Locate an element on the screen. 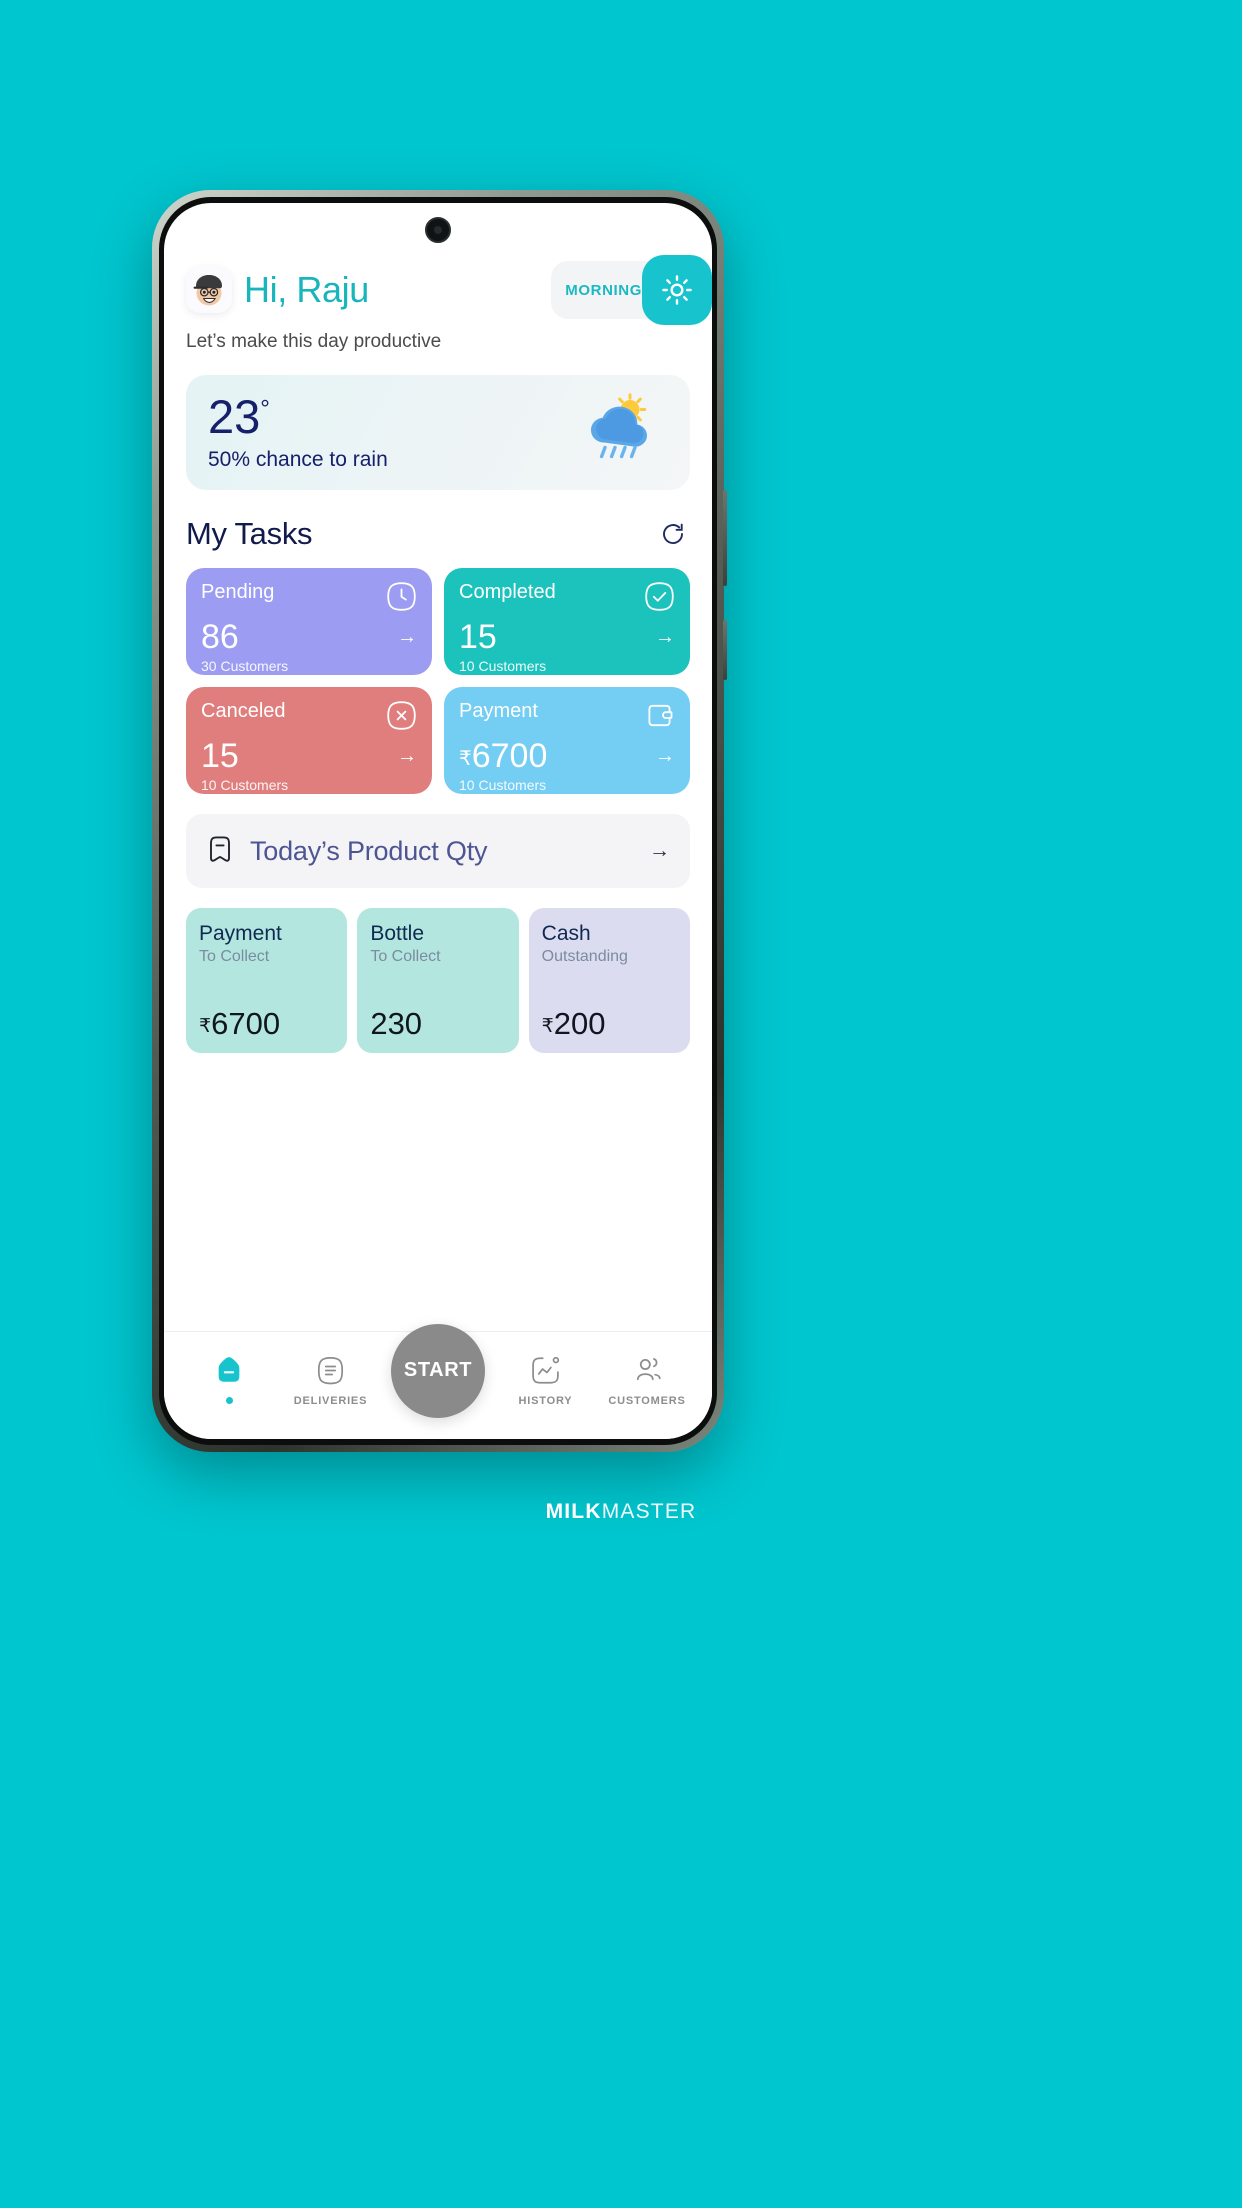  stat-card-payment: Payment To Collect ₹6700 is located at coordinates (267, 980).